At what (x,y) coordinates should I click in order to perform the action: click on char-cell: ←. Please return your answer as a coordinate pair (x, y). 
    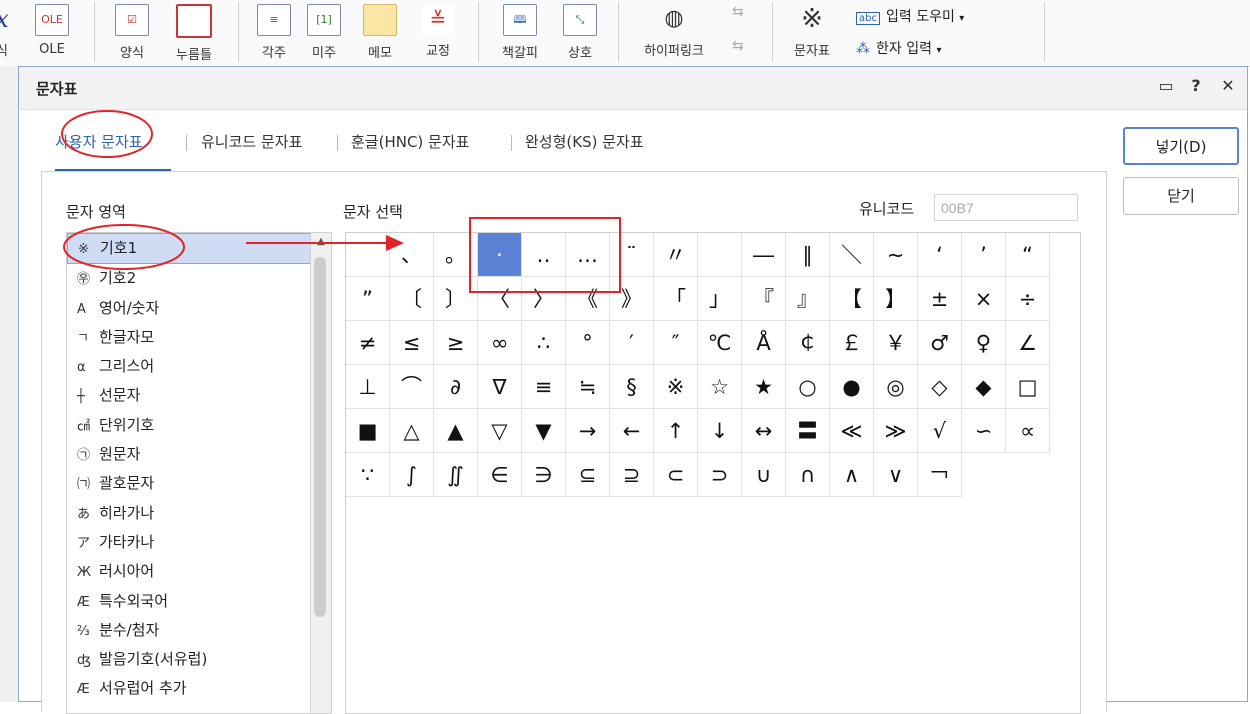
    Looking at the image, I should click on (632, 431).